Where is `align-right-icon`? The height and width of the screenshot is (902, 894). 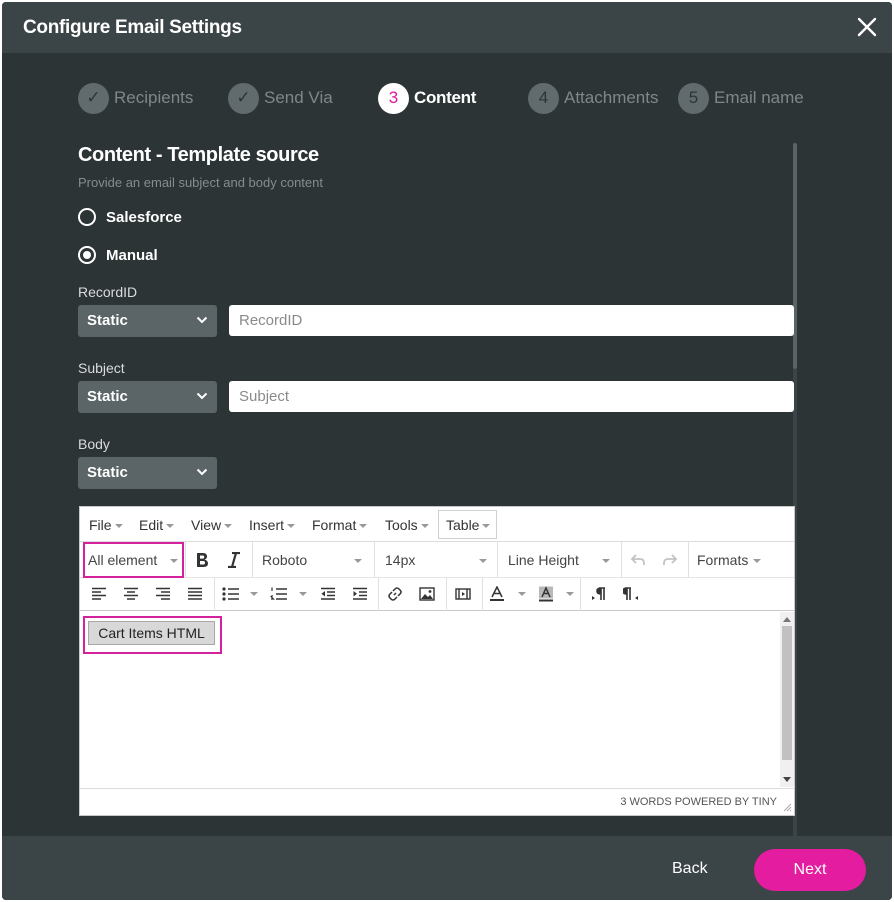
align-right-icon is located at coordinates (163, 593).